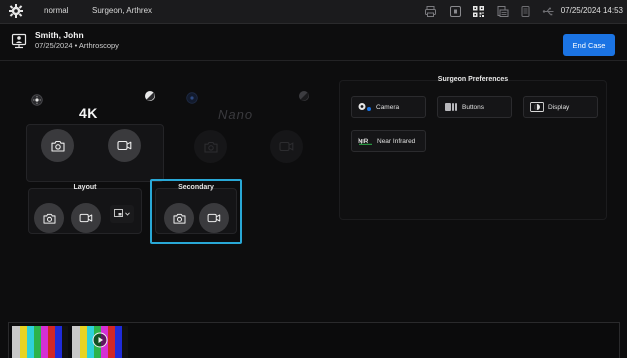 The height and width of the screenshot is (358, 627). I want to click on preferences-display-label: Display, so click(559, 107).